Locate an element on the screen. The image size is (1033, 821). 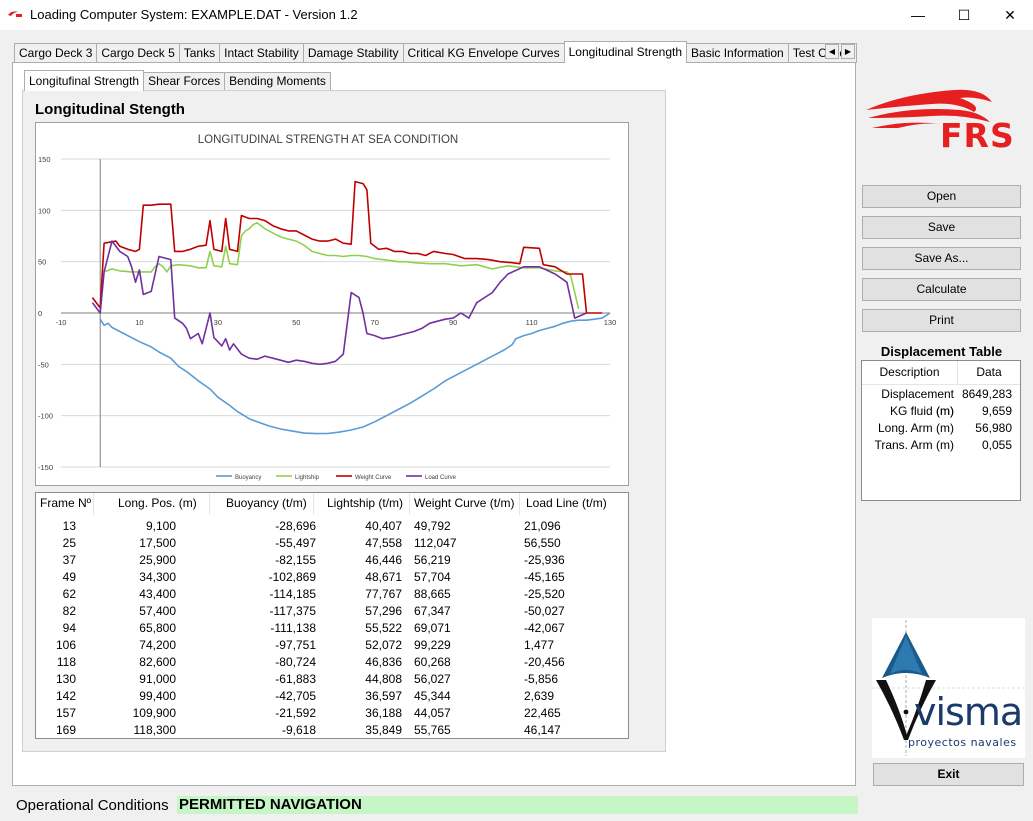
table-cell: -42,067 is located at coordinates (544, 628).